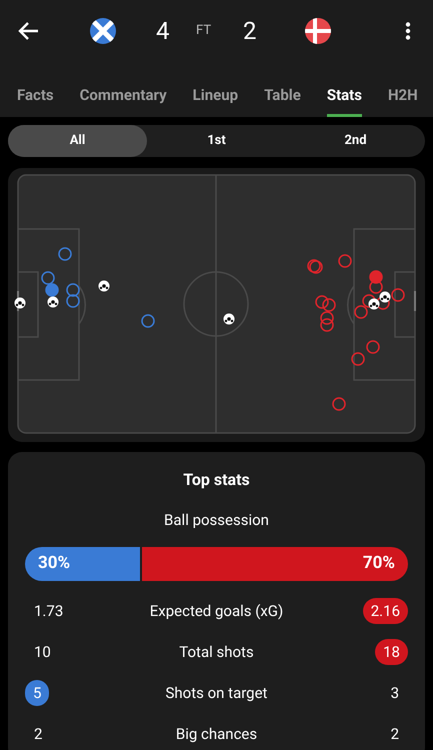 The height and width of the screenshot is (750, 433). What do you see at coordinates (54, 563) in the screenshot?
I see `home-possession: 30%` at bounding box center [54, 563].